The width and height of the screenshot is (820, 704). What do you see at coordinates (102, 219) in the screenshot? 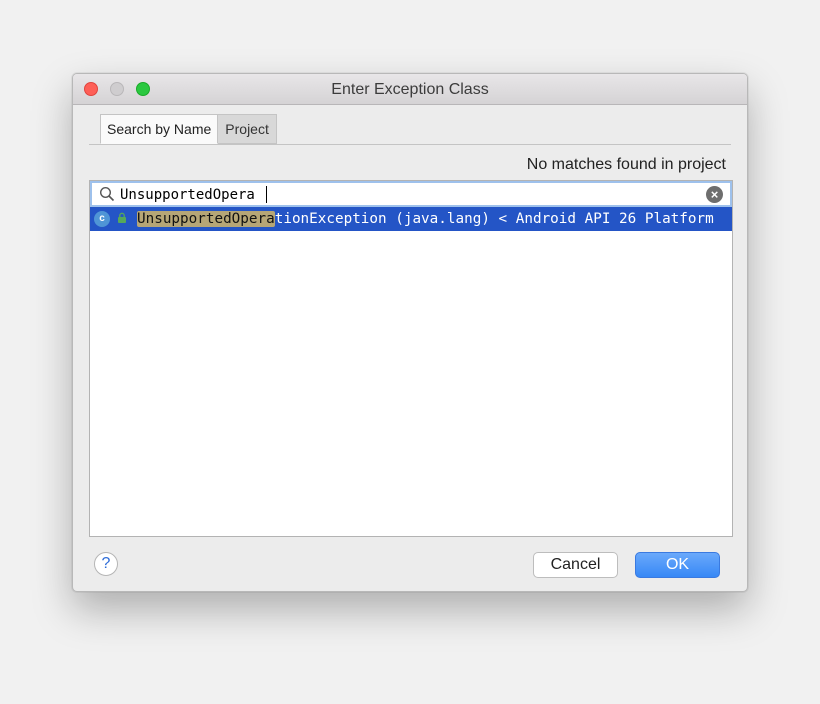
I see `class-icon: c` at bounding box center [102, 219].